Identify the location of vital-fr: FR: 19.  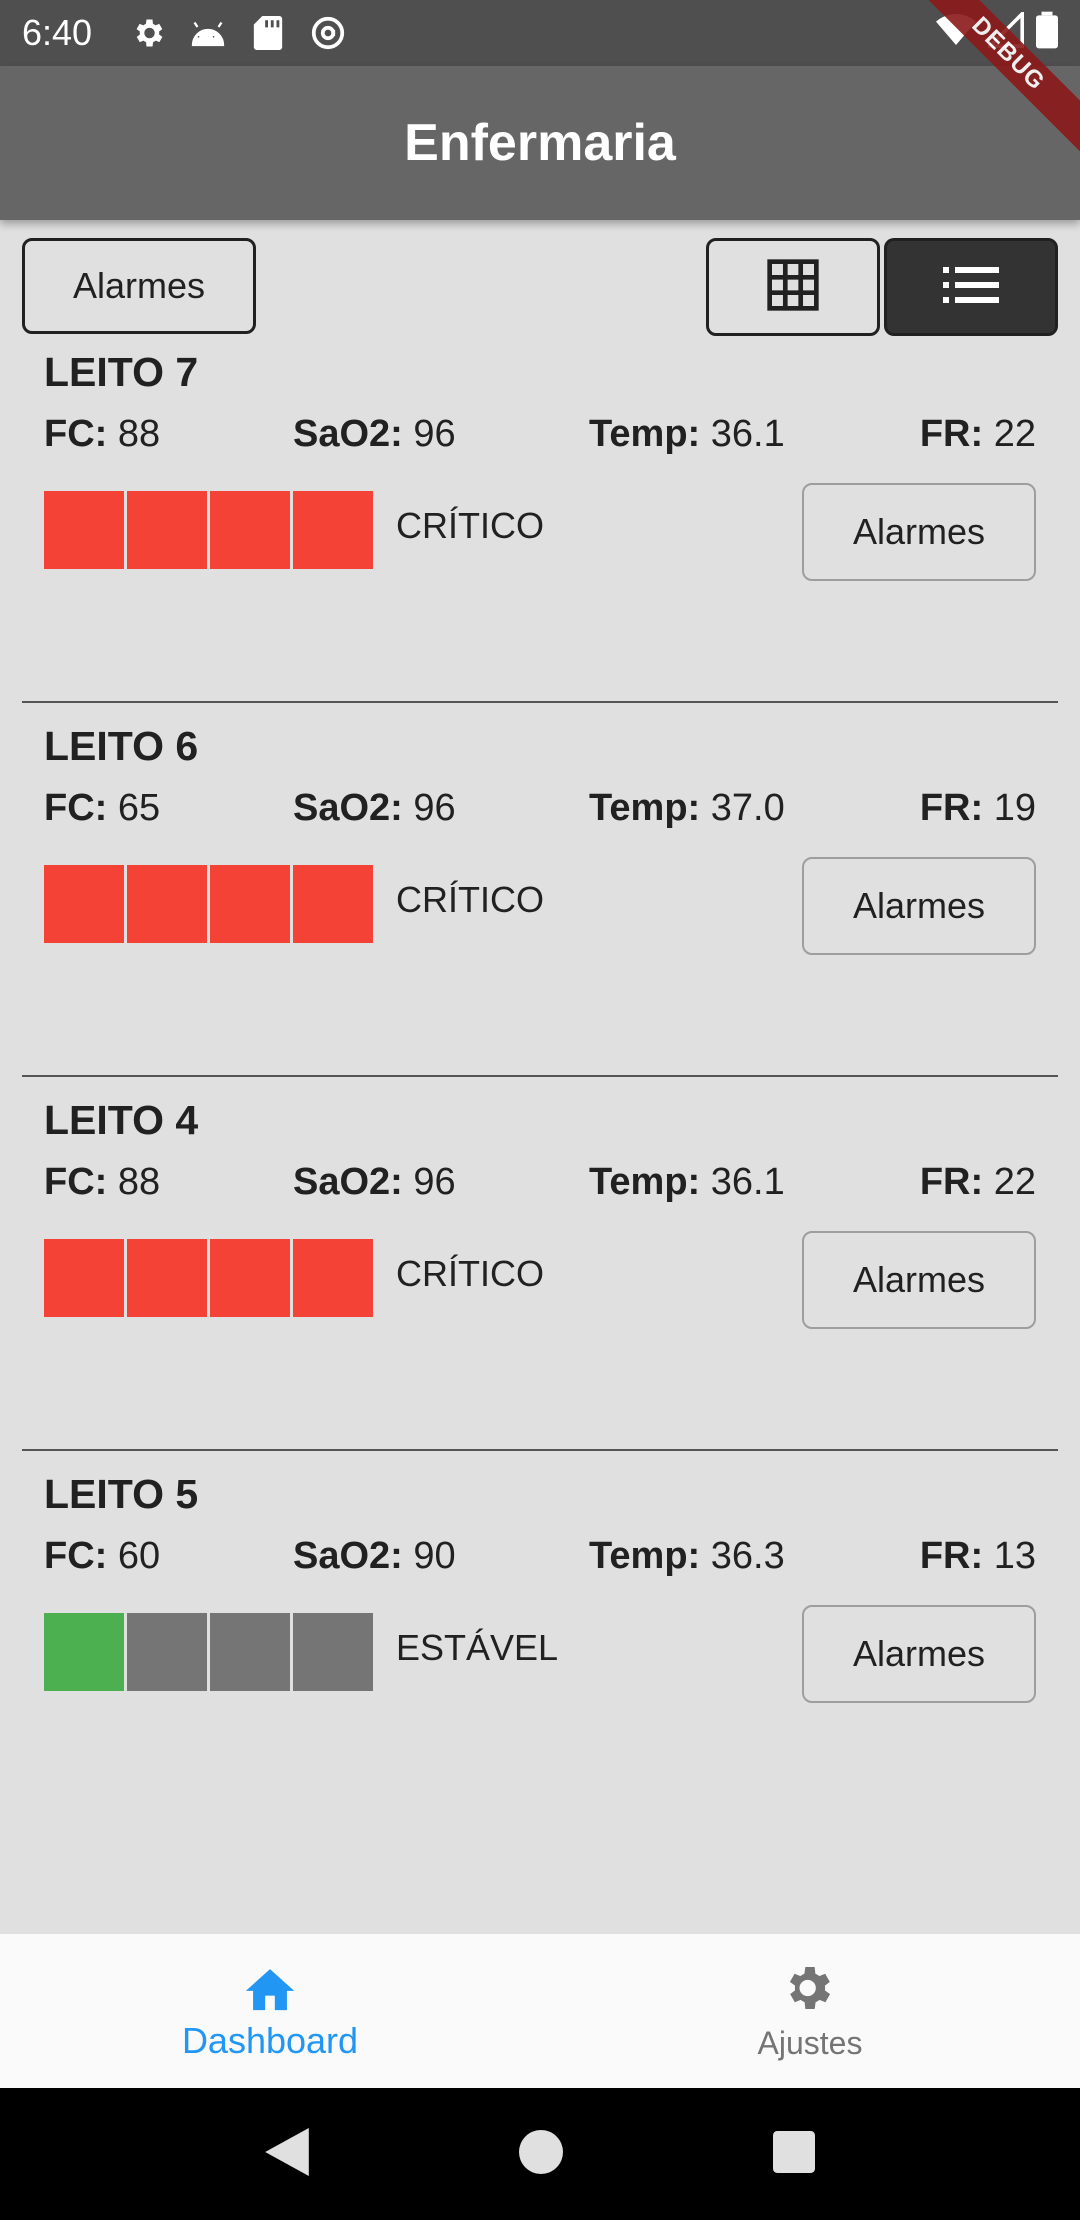
(978, 808).